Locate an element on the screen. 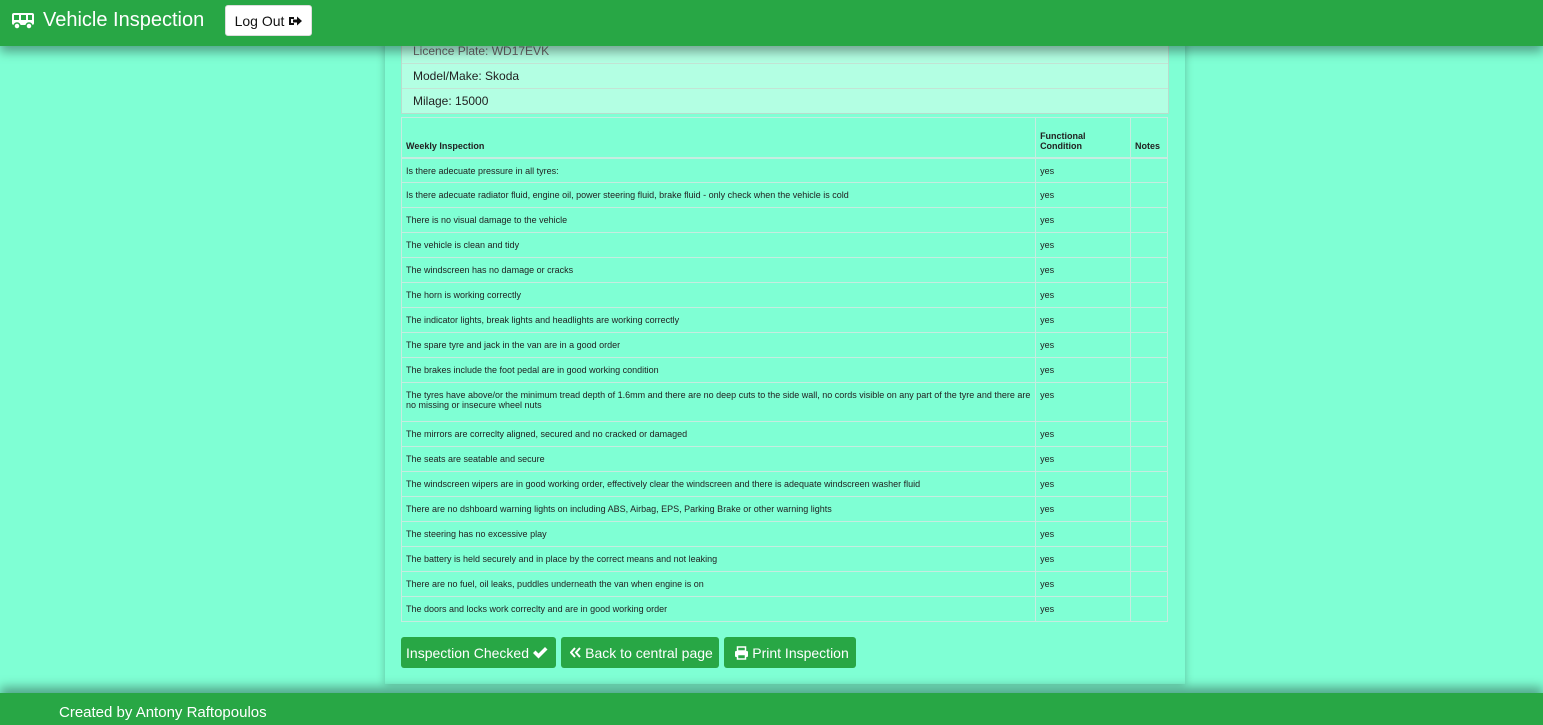 Image resolution: width=1543 pixels, height=725 pixels. sign-out-icon is located at coordinates (296, 20).